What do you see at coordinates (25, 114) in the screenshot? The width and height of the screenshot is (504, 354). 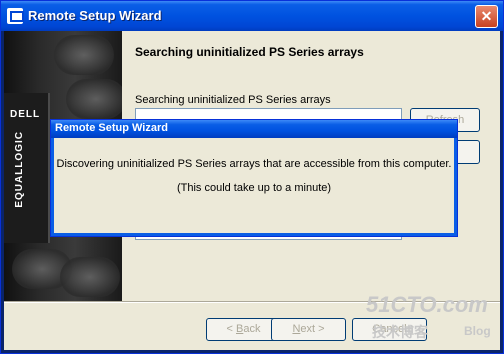 I see `dell-logo: DELL` at bounding box center [25, 114].